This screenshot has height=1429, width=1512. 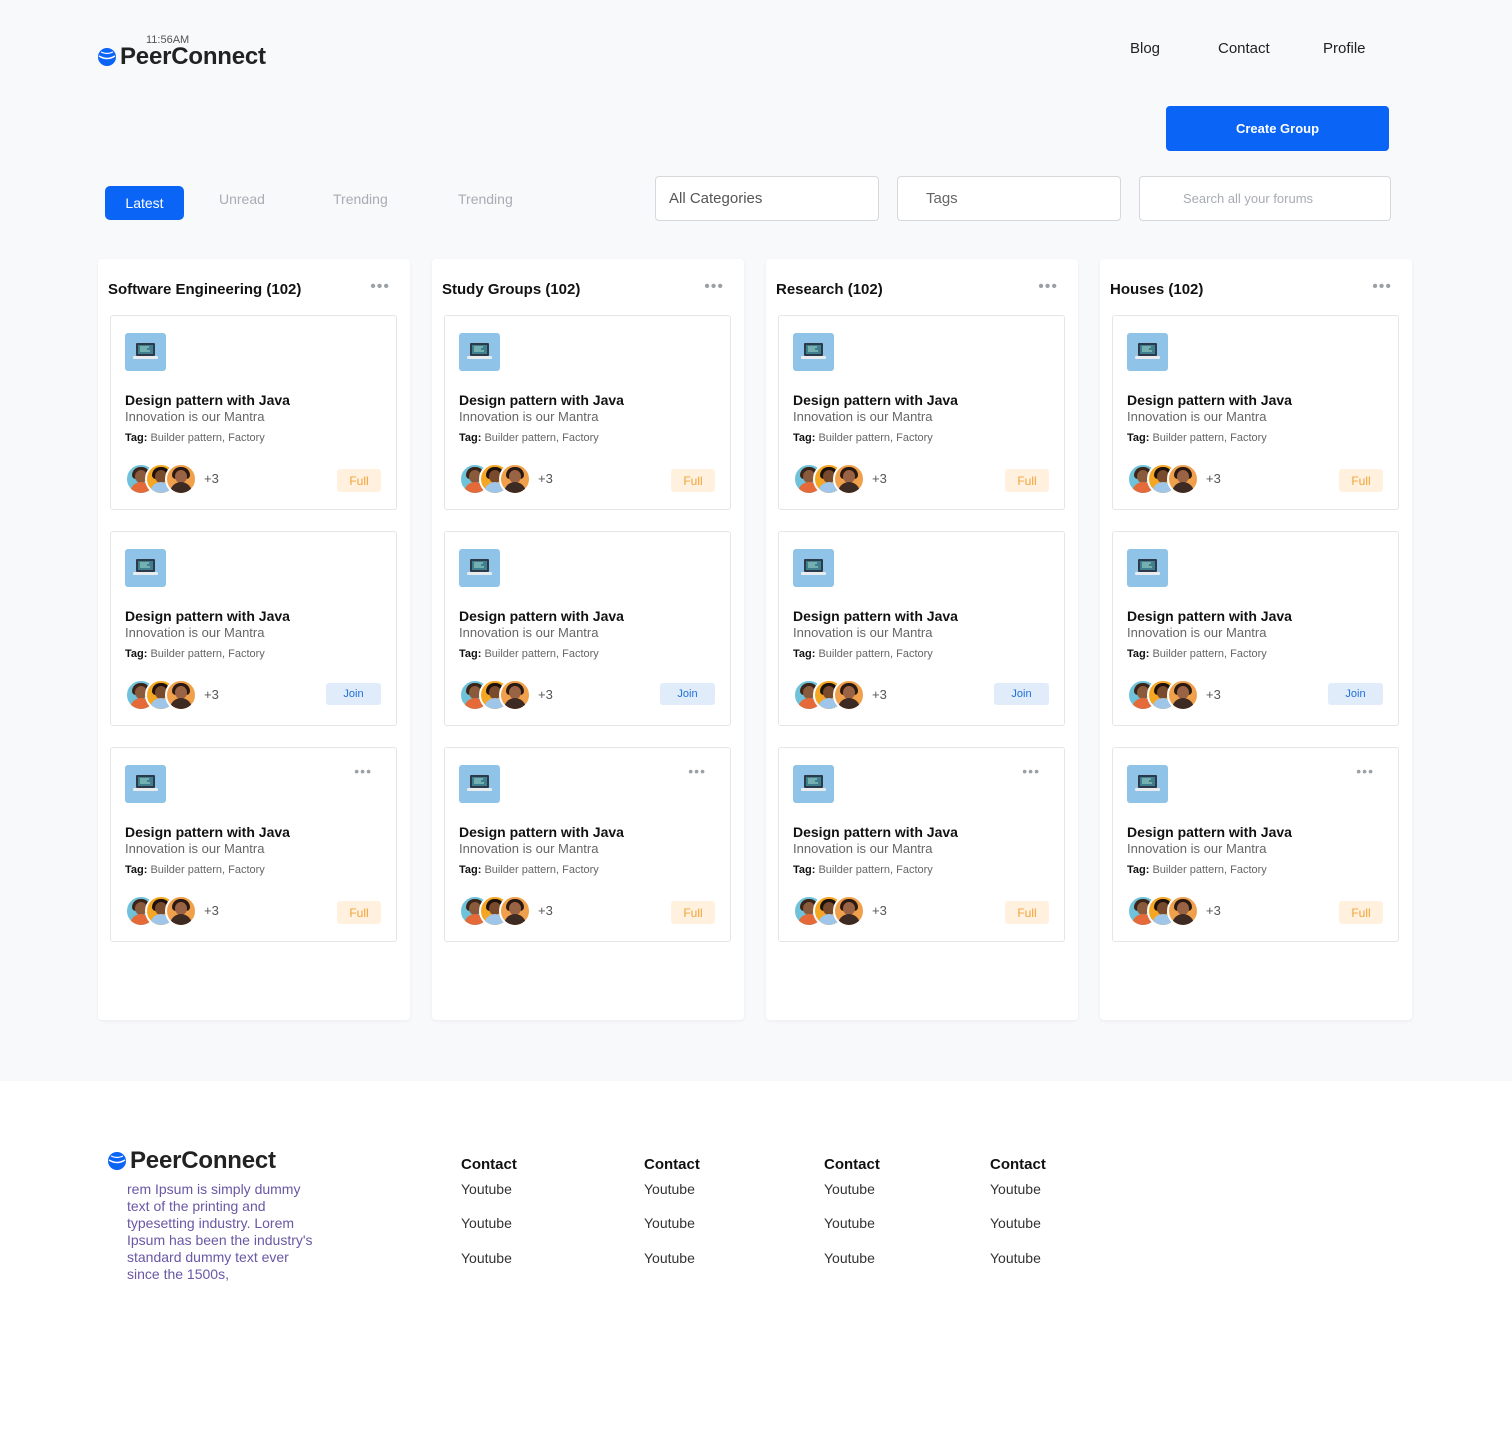 What do you see at coordinates (1157, 289) in the screenshot?
I see `column-title: Houses (102)` at bounding box center [1157, 289].